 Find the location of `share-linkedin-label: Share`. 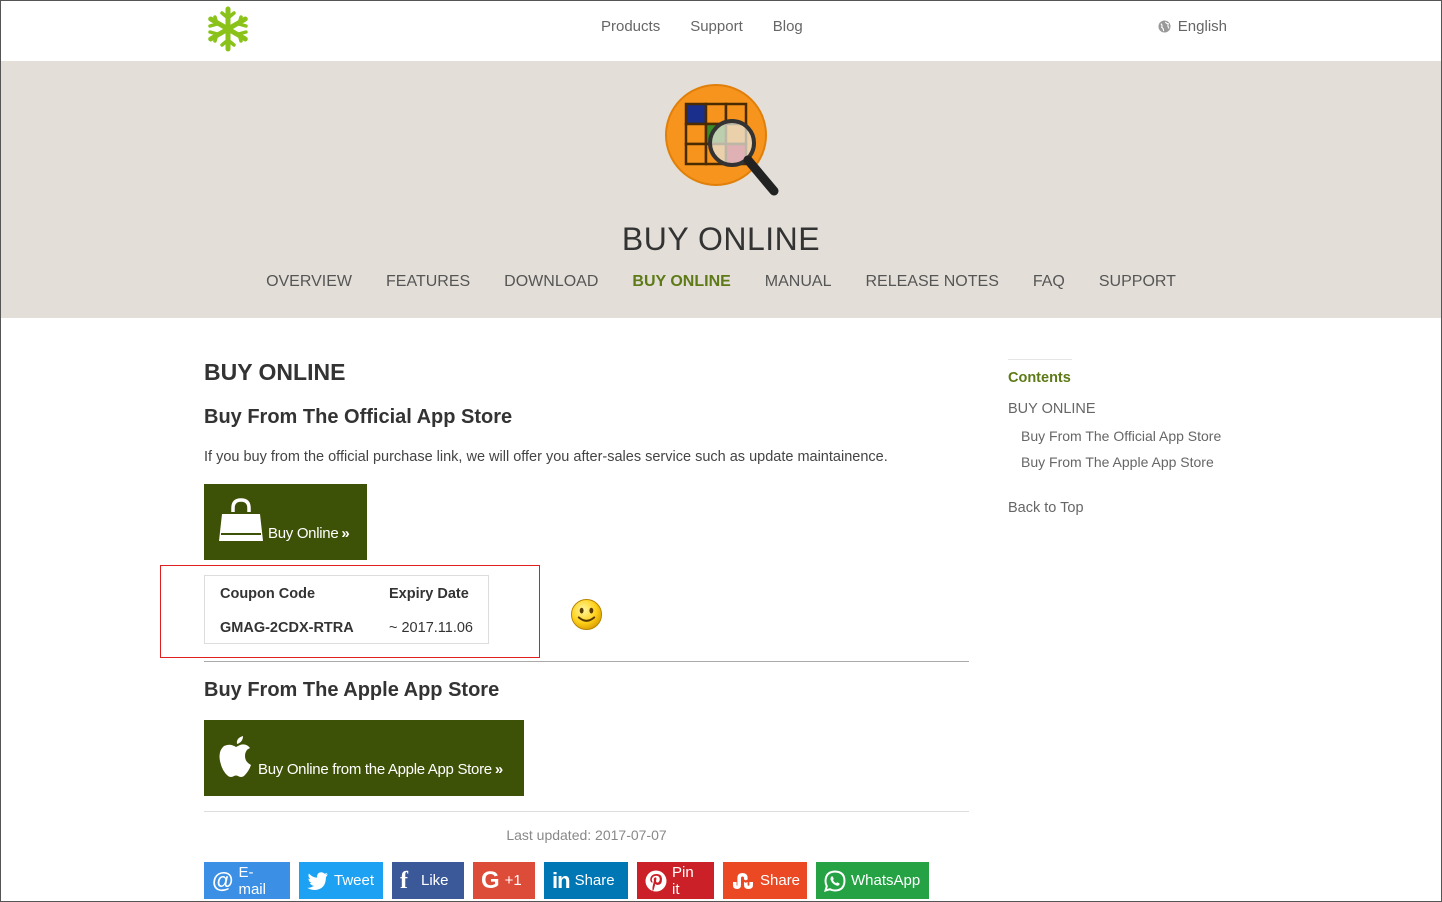

share-linkedin-label: Share is located at coordinates (594, 880).